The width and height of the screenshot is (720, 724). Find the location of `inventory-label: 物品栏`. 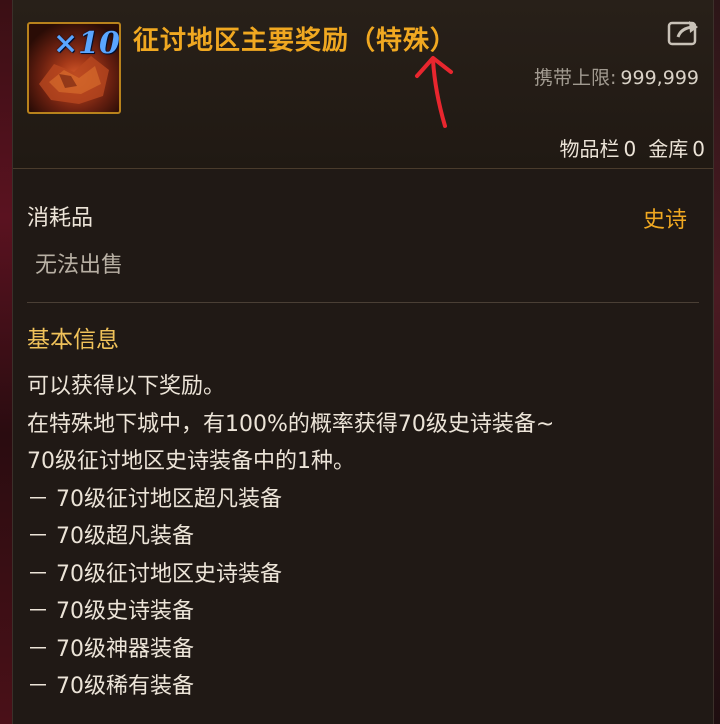

inventory-label: 物品栏 is located at coordinates (589, 149).